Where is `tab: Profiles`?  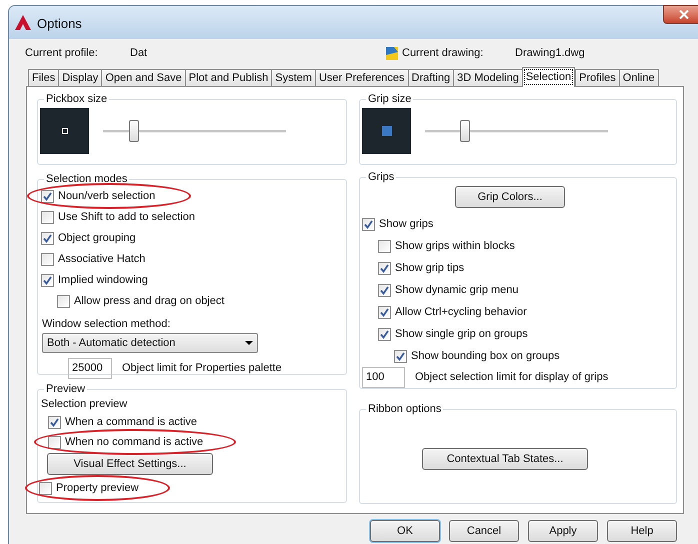
tab: Profiles is located at coordinates (597, 77).